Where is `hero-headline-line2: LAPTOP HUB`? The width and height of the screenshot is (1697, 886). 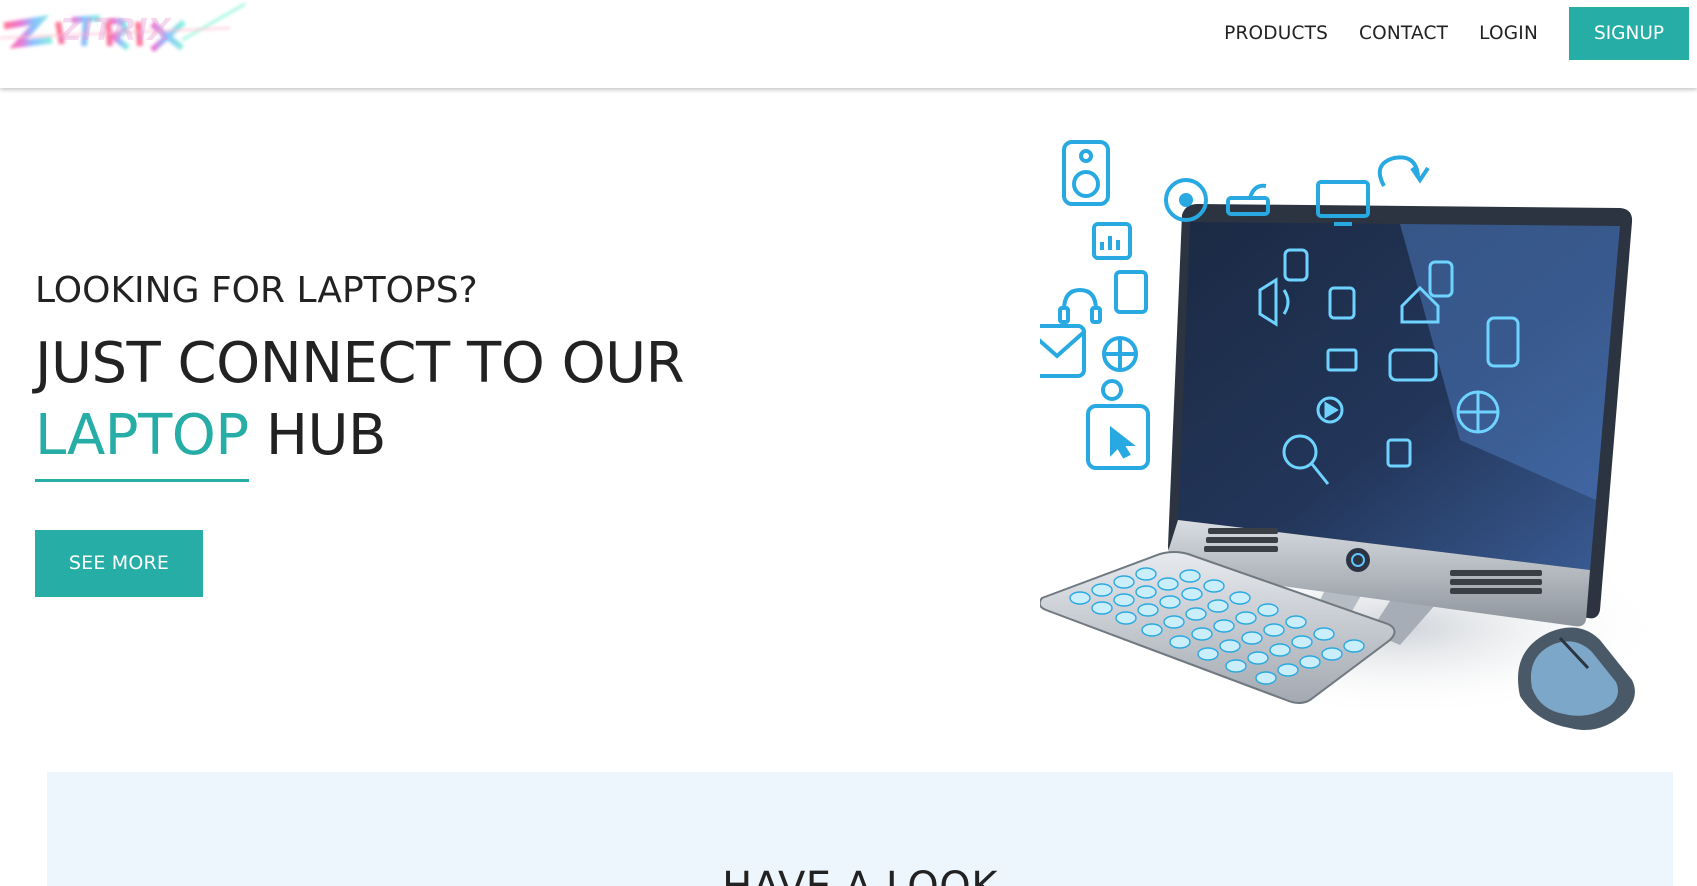 hero-headline-line2: LAPTOP HUB is located at coordinates (359, 441).